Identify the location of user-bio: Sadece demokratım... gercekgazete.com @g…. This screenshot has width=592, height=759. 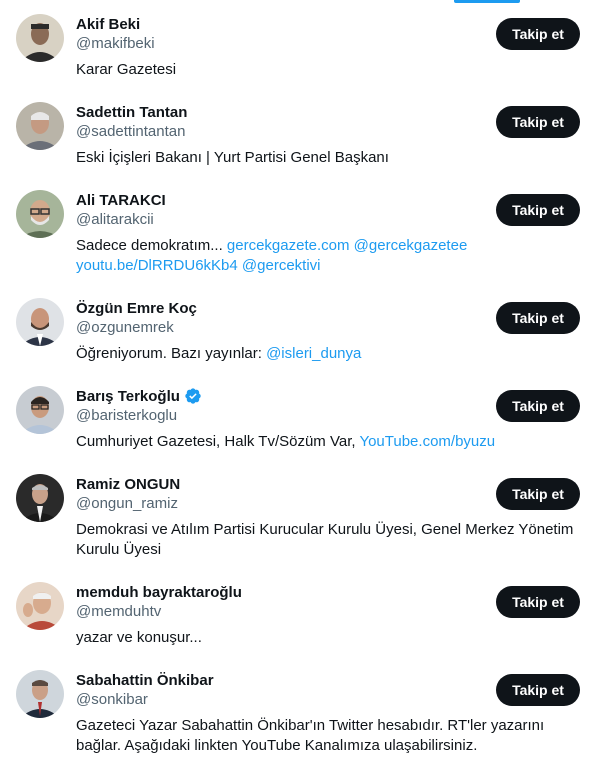
(326, 256).